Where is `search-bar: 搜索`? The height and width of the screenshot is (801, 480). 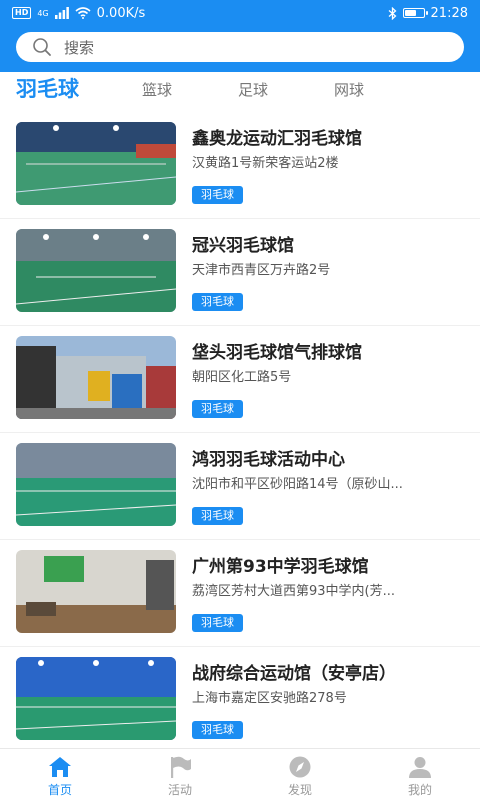
search-bar: 搜索 is located at coordinates (240, 47).